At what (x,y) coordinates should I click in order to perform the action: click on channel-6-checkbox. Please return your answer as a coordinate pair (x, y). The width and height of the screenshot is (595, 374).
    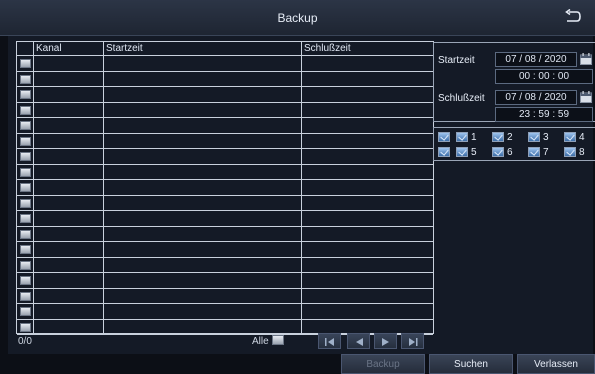
    Looking at the image, I should click on (498, 152).